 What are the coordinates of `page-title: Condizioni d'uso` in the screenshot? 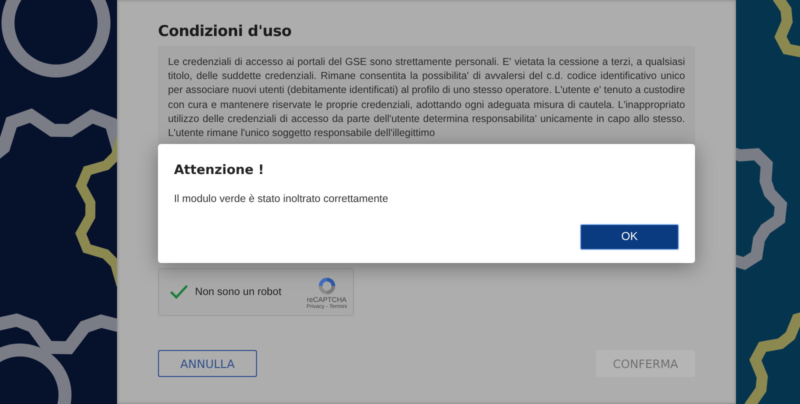 It's located at (225, 31).